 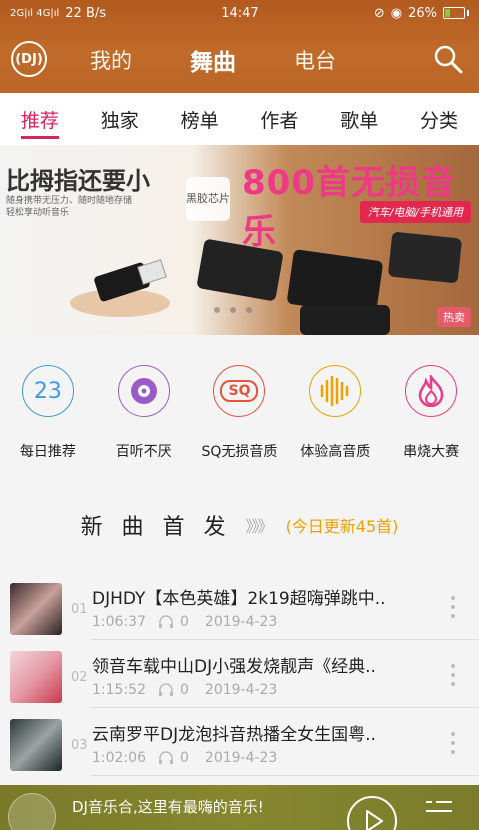 What do you see at coordinates (78, 181) in the screenshot?
I see `banner-left-title: 比拇指还要小` at bounding box center [78, 181].